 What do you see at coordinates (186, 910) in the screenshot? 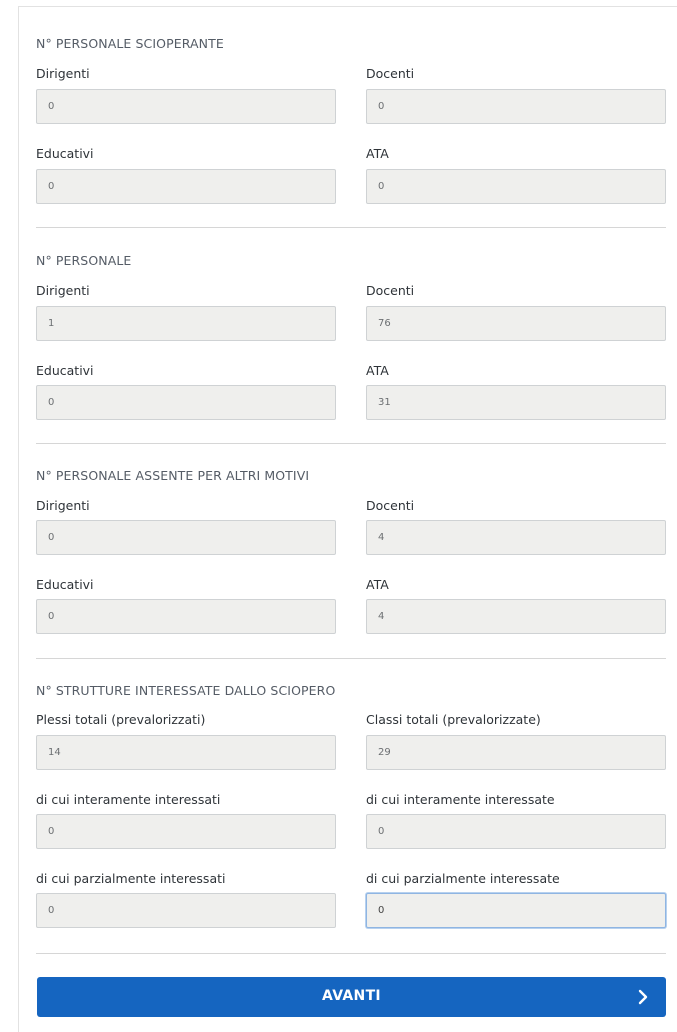
I see `plessi-parzialmente-input` at bounding box center [186, 910].